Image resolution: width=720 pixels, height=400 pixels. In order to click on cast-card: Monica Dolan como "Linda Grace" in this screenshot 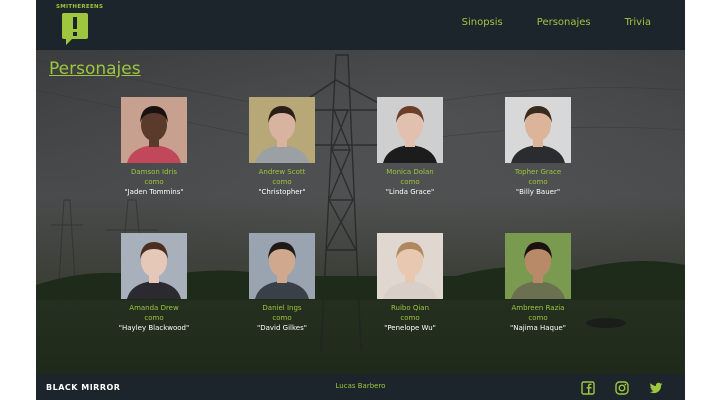, I will do `click(410, 147)`.